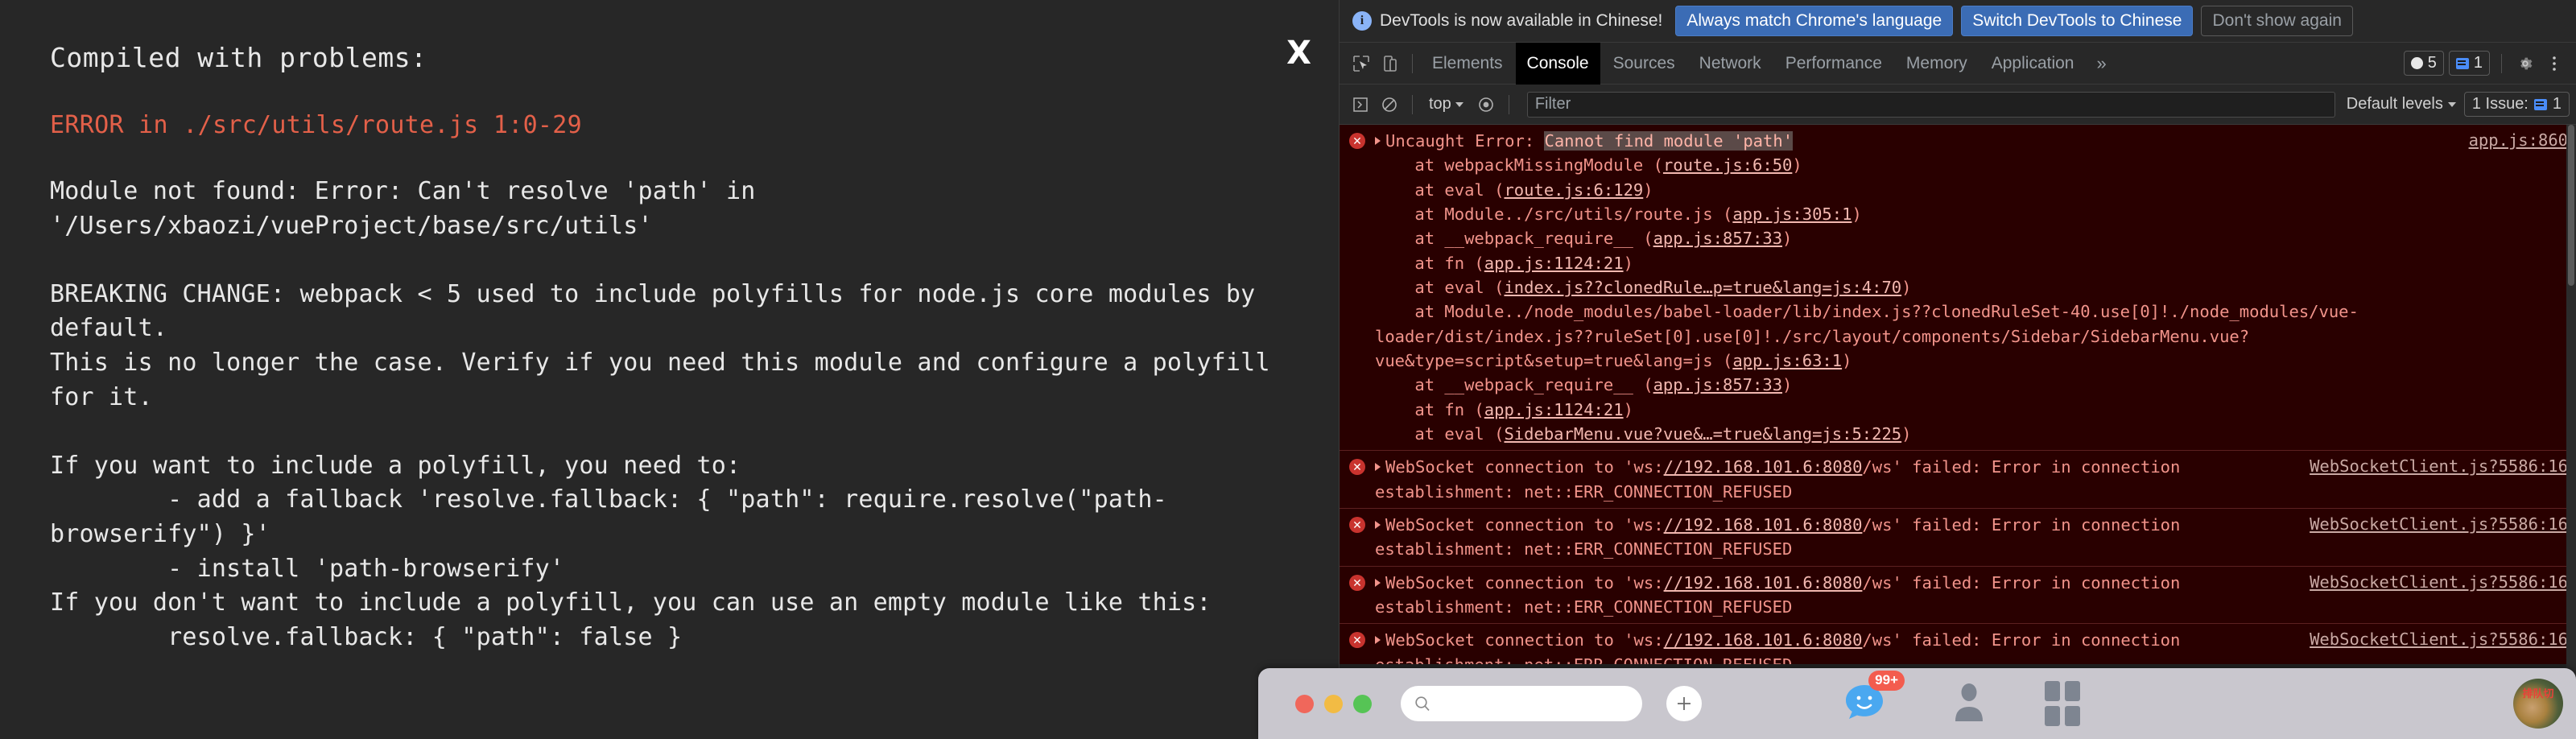  Describe the element at coordinates (1422, 703) in the screenshot. I see `search-icon` at that location.